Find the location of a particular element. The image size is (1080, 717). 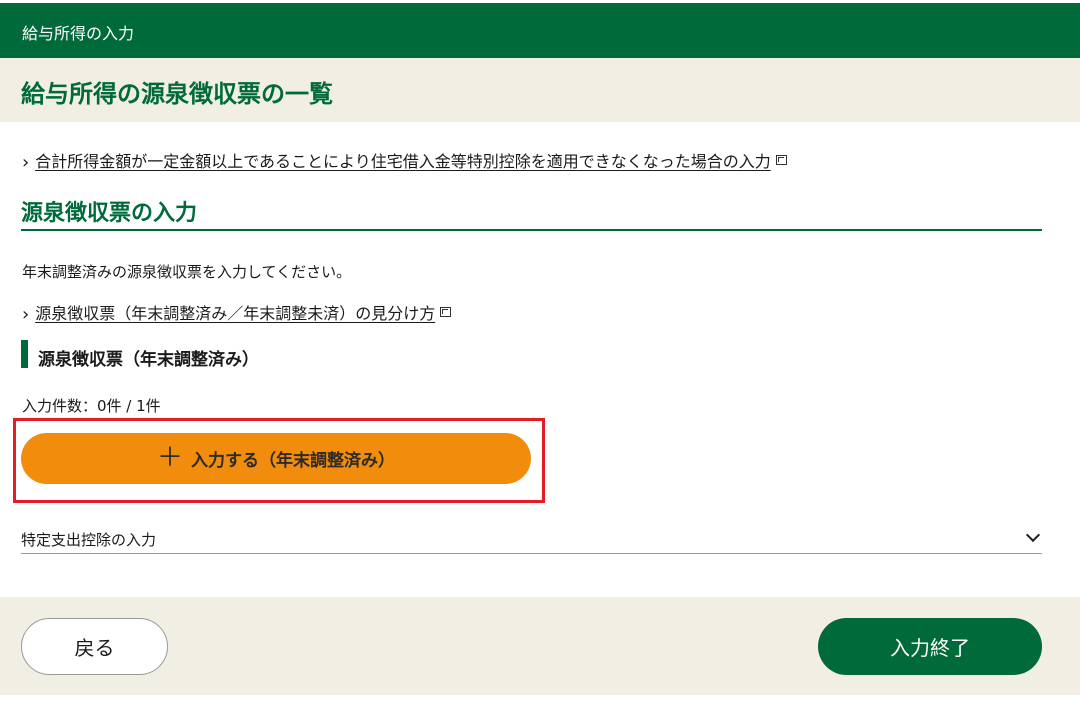

section-divider is located at coordinates (531, 230).